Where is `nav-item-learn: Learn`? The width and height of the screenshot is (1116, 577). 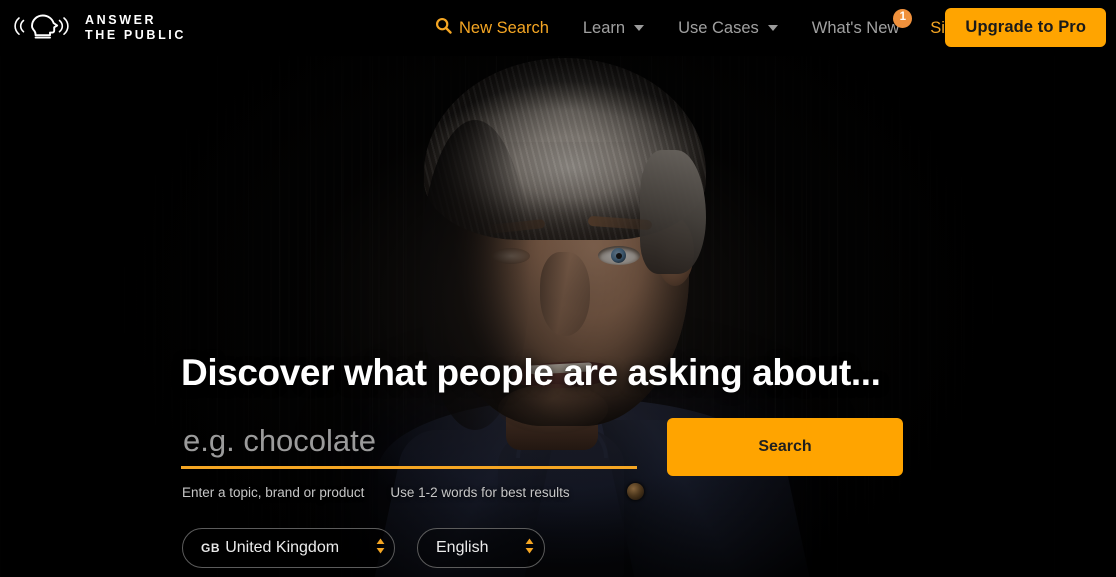
nav-item-learn: Learn is located at coordinates (613, 28).